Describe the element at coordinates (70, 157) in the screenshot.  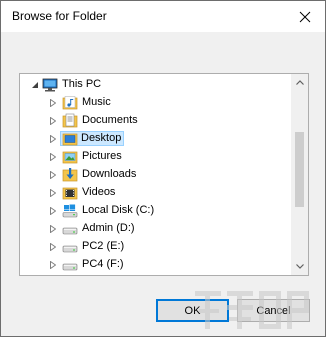
I see `pictures-folder-icon` at that location.